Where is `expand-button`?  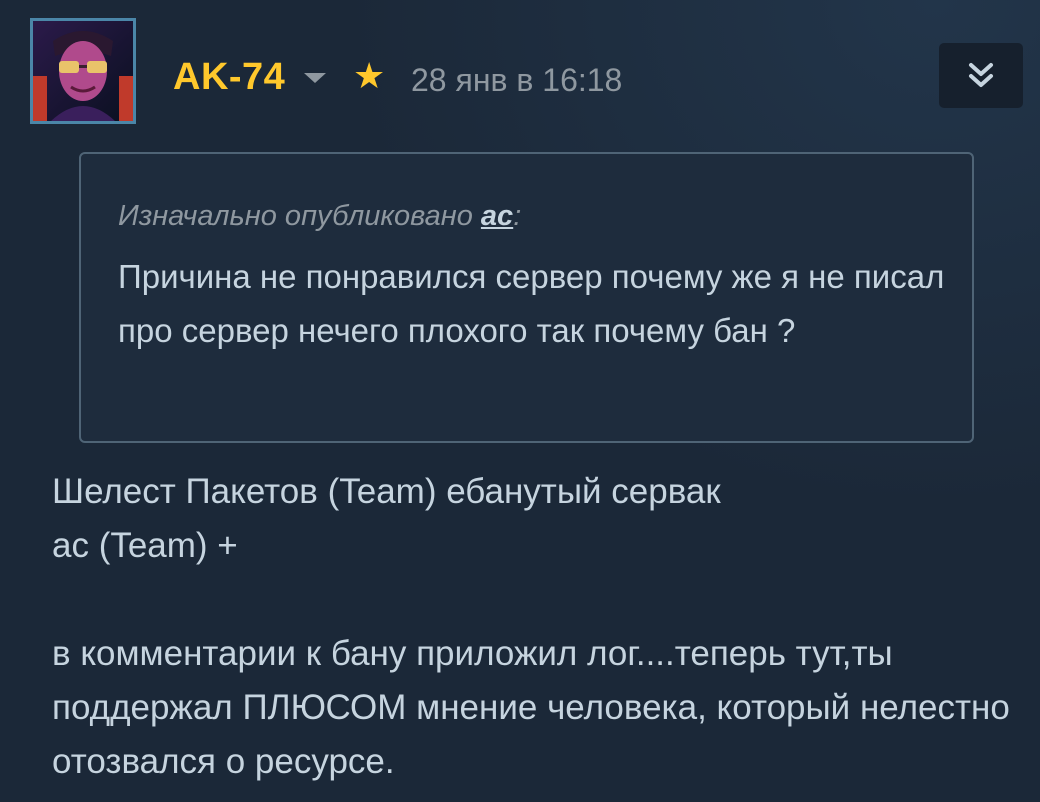 expand-button is located at coordinates (981, 75).